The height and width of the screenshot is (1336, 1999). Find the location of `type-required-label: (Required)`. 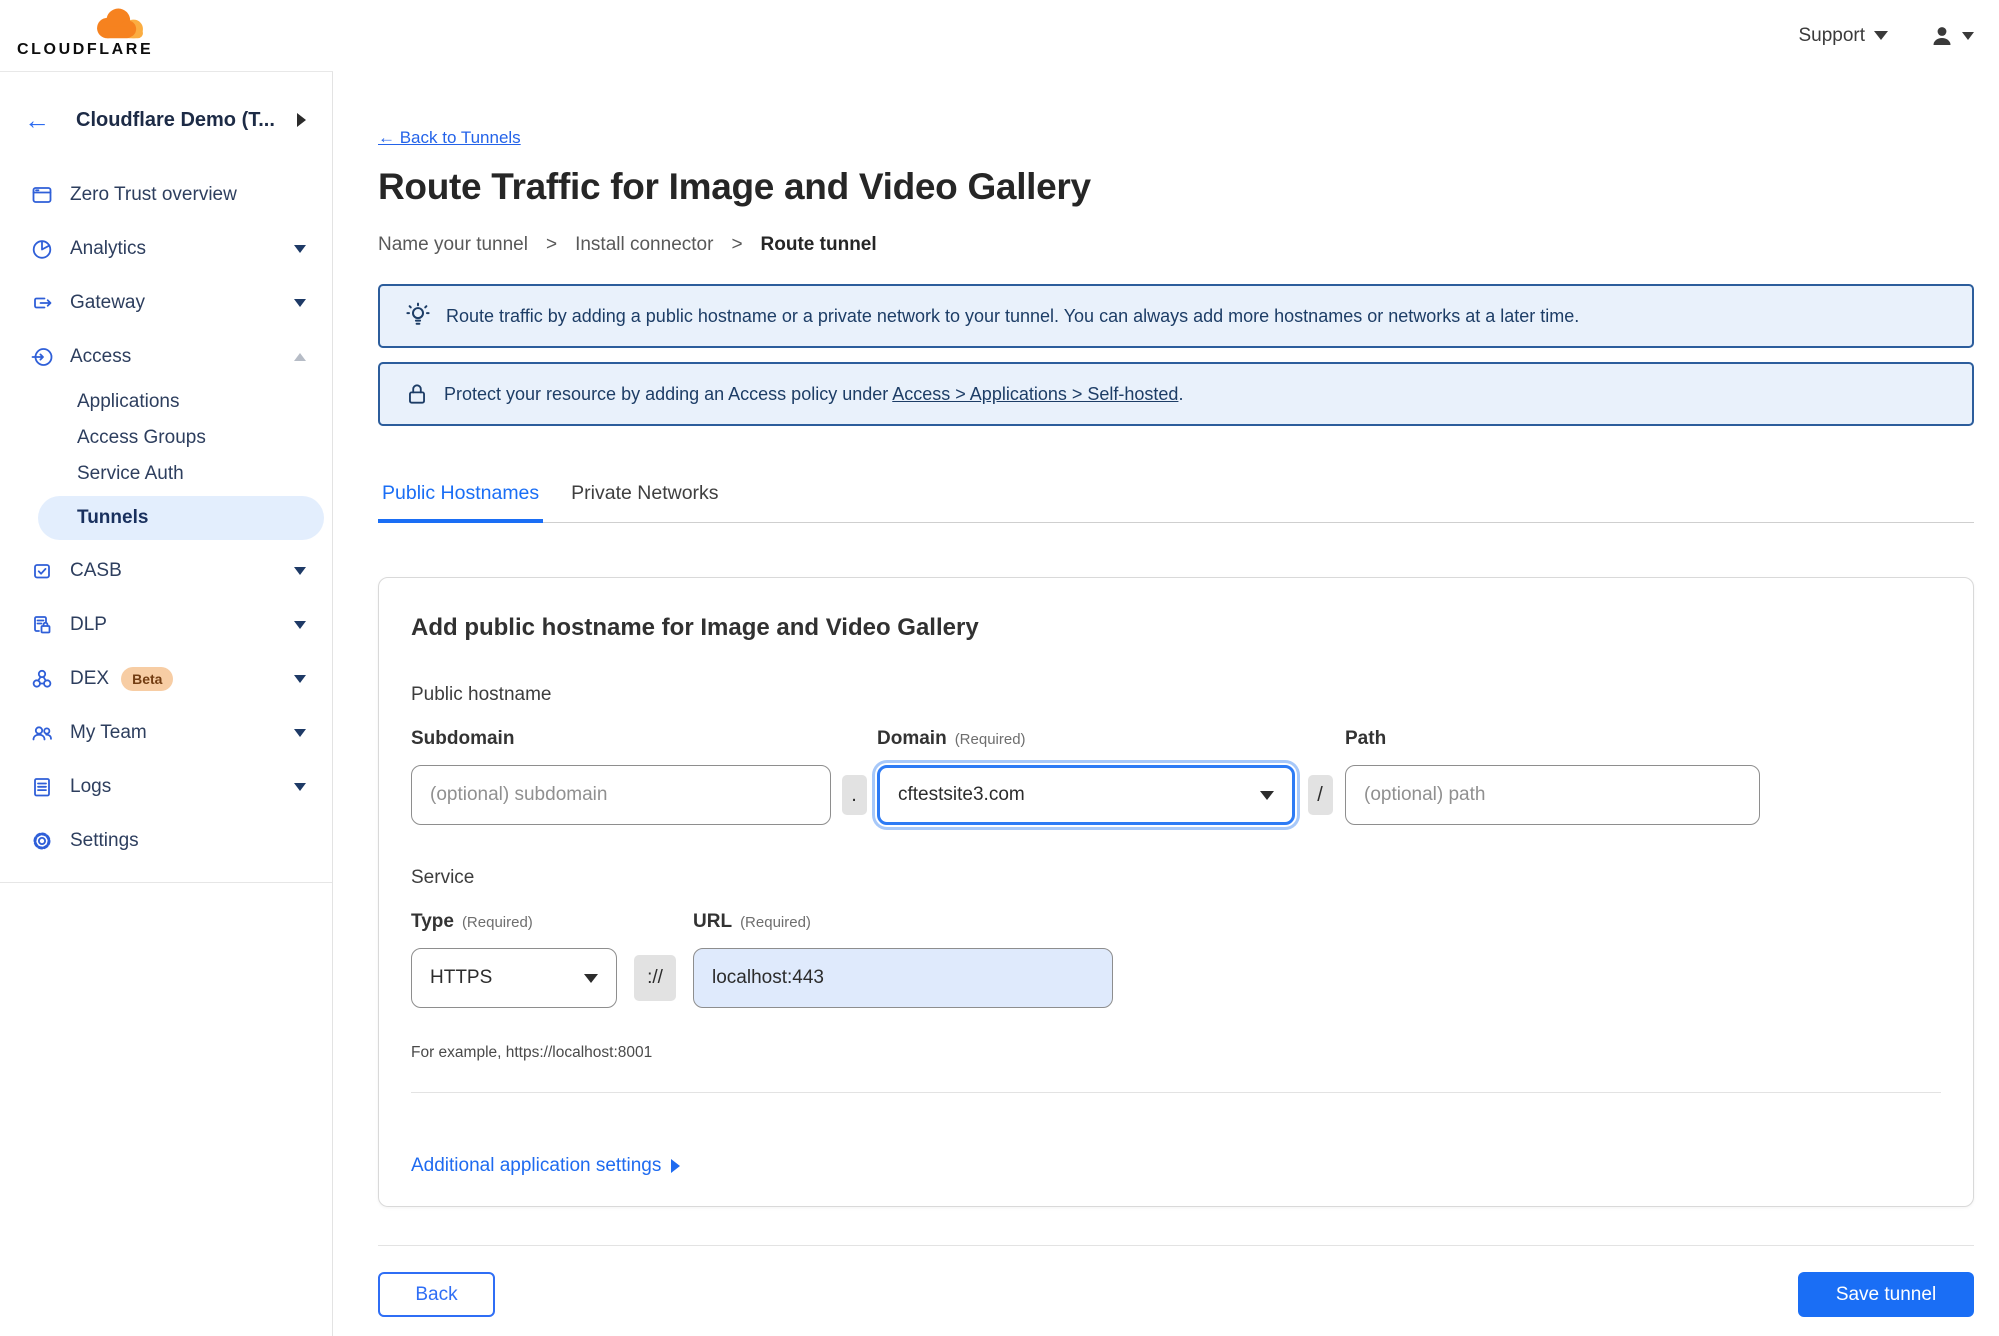

type-required-label: (Required) is located at coordinates (497, 922).